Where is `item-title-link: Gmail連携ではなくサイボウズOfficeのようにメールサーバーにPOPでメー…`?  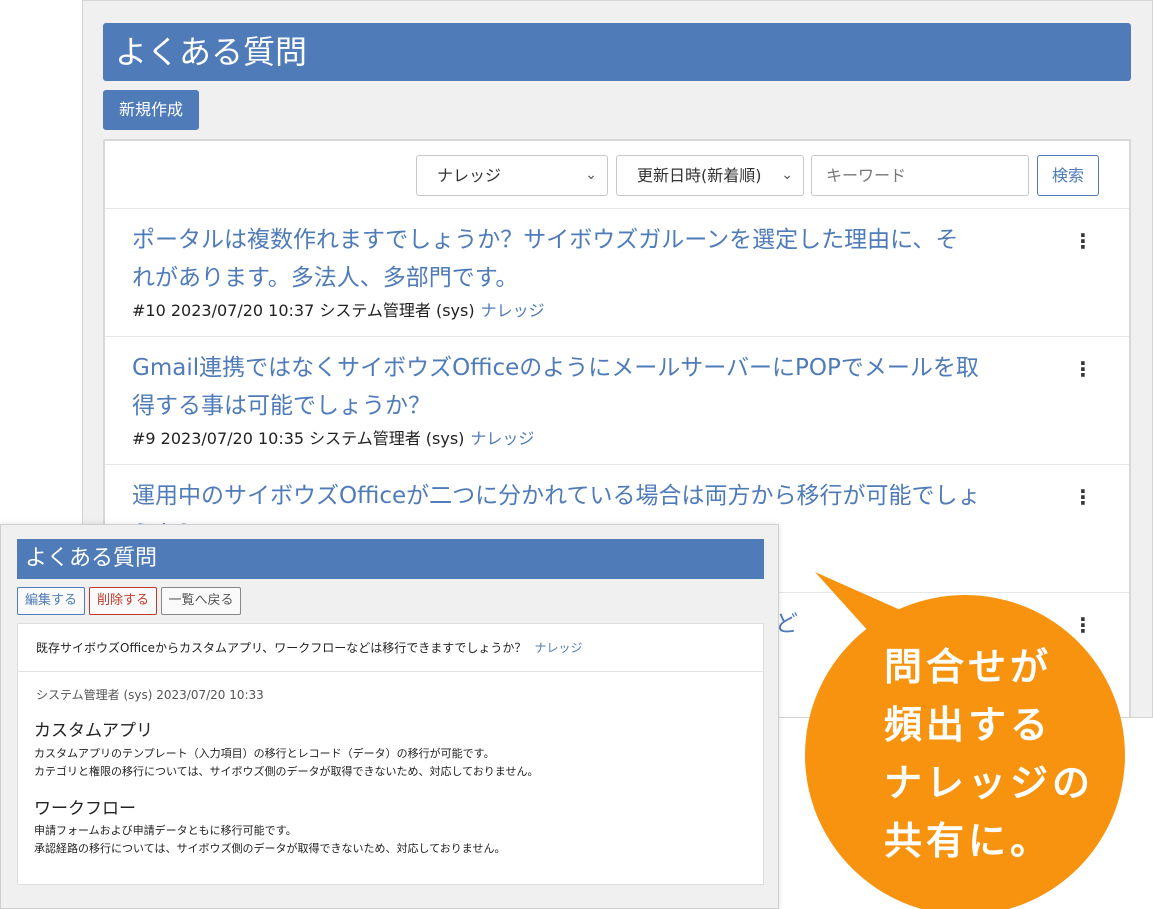
item-title-link: Gmail連携ではなくサイボウズOfficeのようにメールサーバーにPOPでメー… is located at coordinates (592, 387).